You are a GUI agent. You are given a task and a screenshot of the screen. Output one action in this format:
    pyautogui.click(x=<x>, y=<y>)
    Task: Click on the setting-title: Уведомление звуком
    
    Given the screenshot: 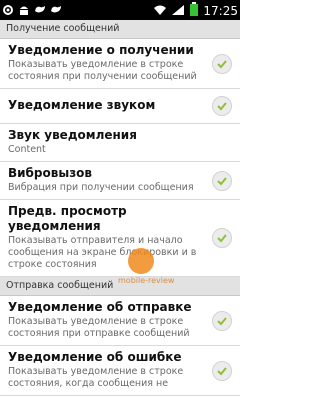 What is the action you would take?
    pyautogui.click(x=82, y=105)
    